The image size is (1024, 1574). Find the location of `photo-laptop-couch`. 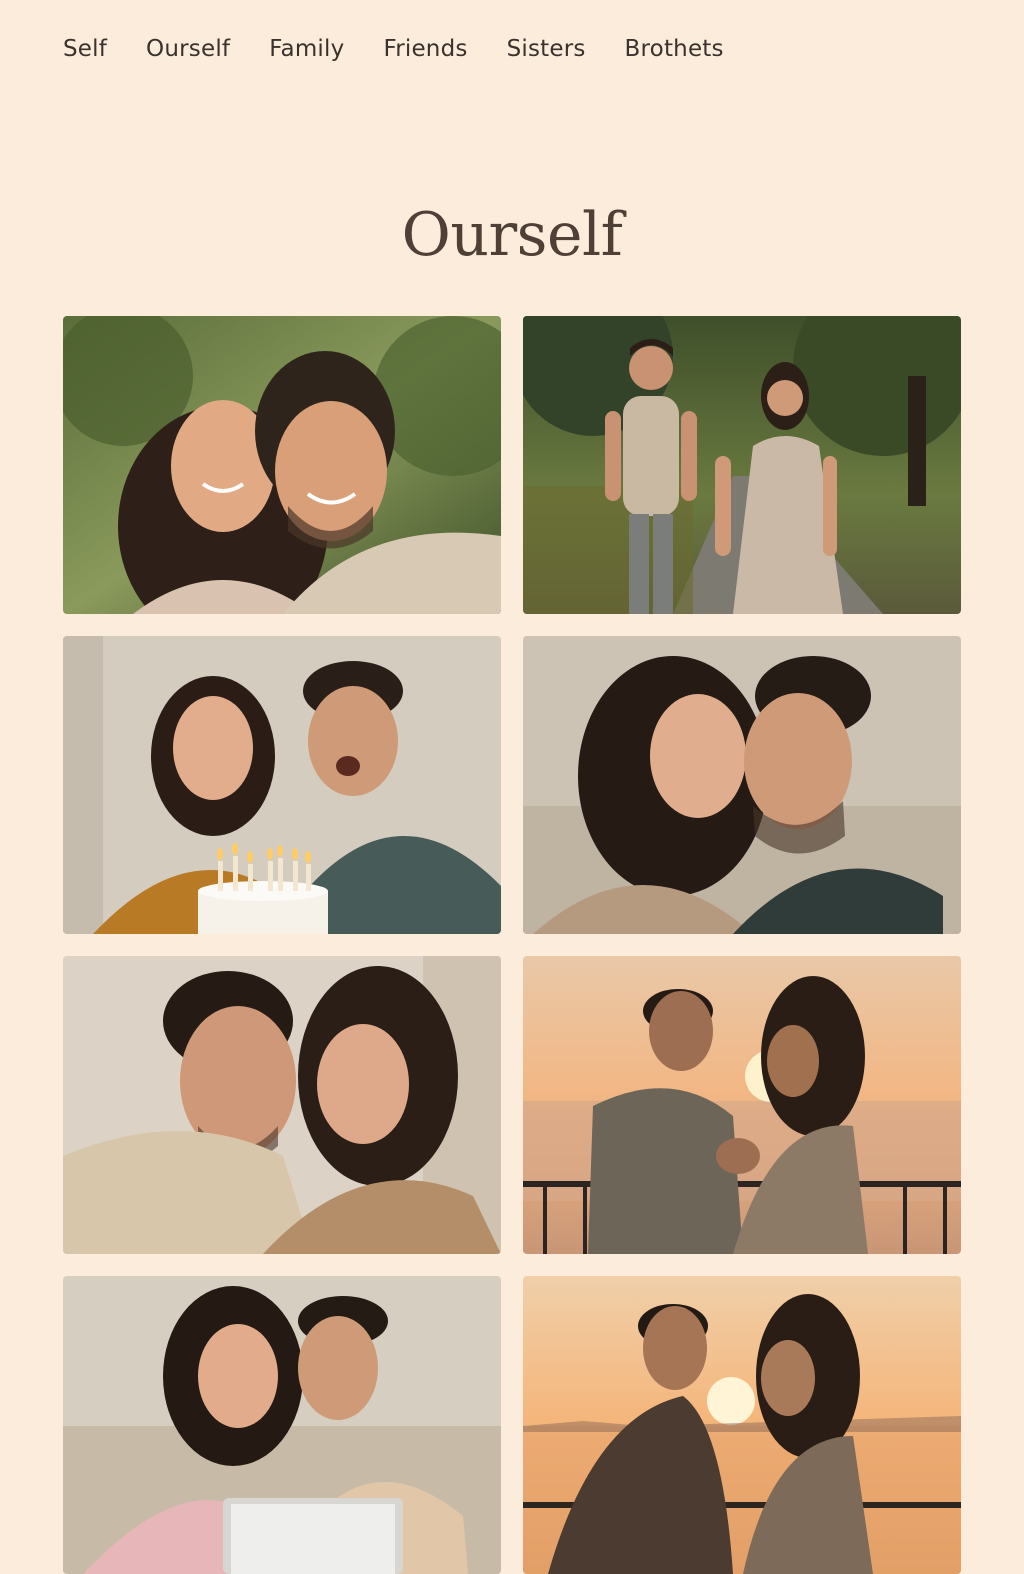

photo-laptop-couch is located at coordinates (282, 1425).